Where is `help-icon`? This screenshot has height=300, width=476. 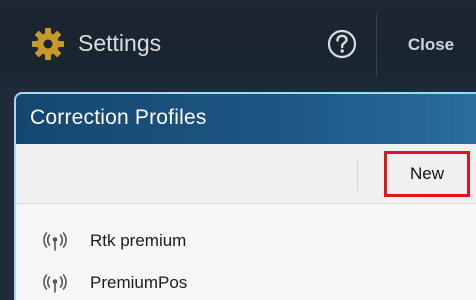 help-icon is located at coordinates (342, 44).